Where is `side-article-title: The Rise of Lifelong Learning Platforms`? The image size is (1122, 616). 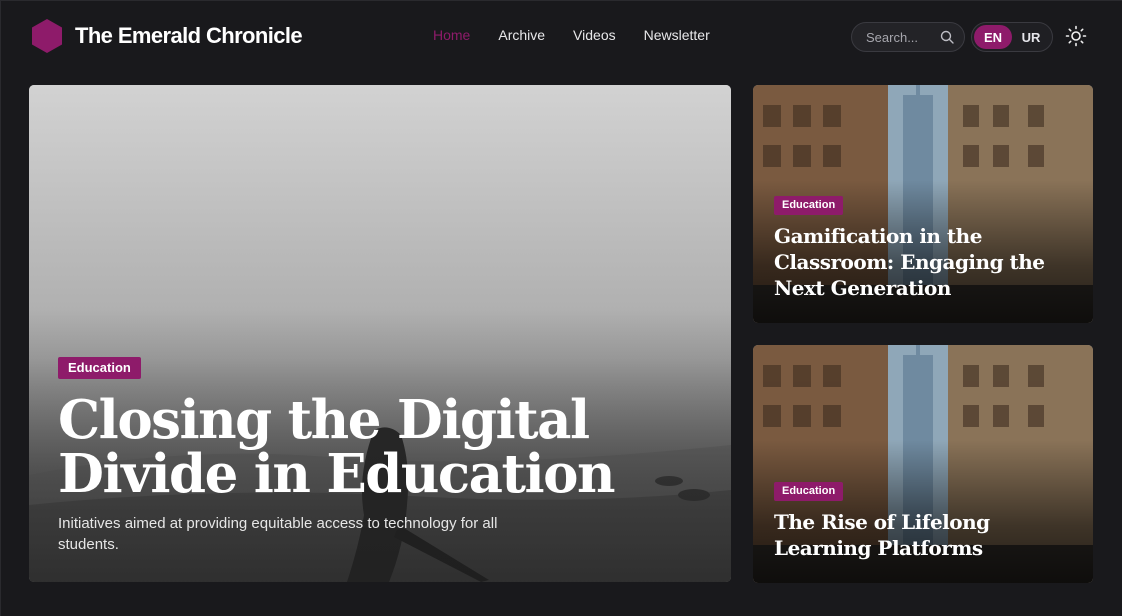
side-article-title: The Rise of Lifelong Learning Platforms is located at coordinates (926, 535).